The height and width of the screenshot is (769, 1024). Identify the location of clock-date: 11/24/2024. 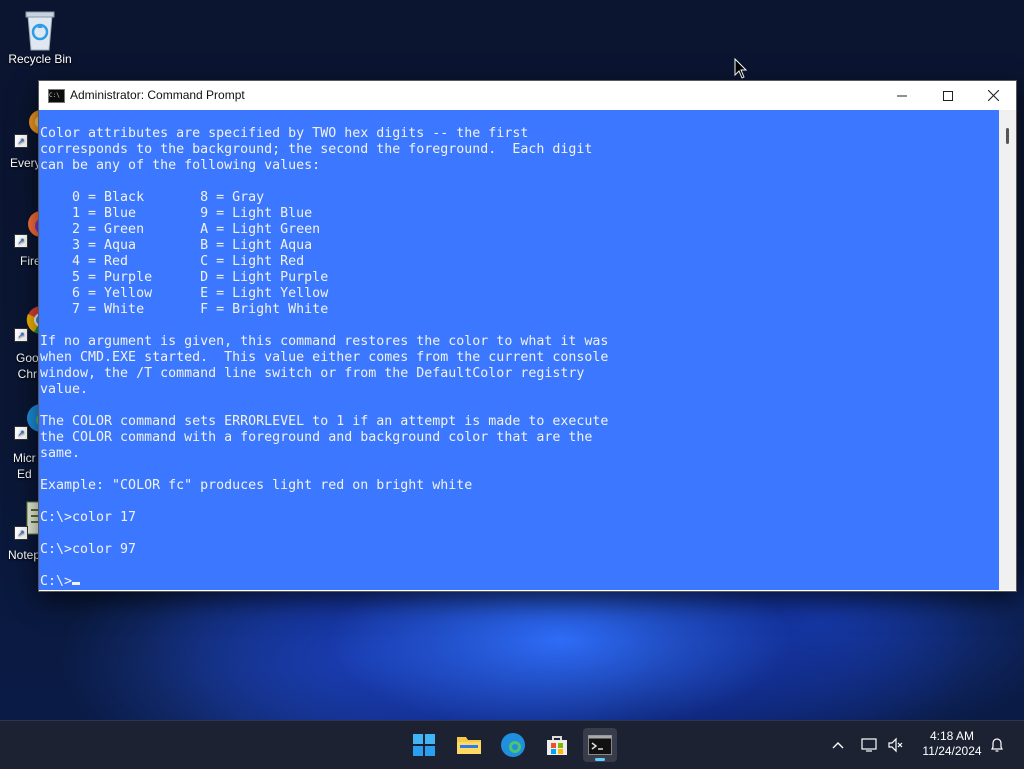
(952, 751).